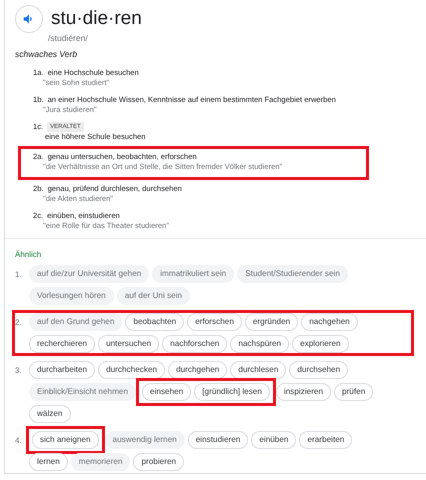  What do you see at coordinates (215, 249) in the screenshot?
I see `section-heading: Ähnlich` at bounding box center [215, 249].